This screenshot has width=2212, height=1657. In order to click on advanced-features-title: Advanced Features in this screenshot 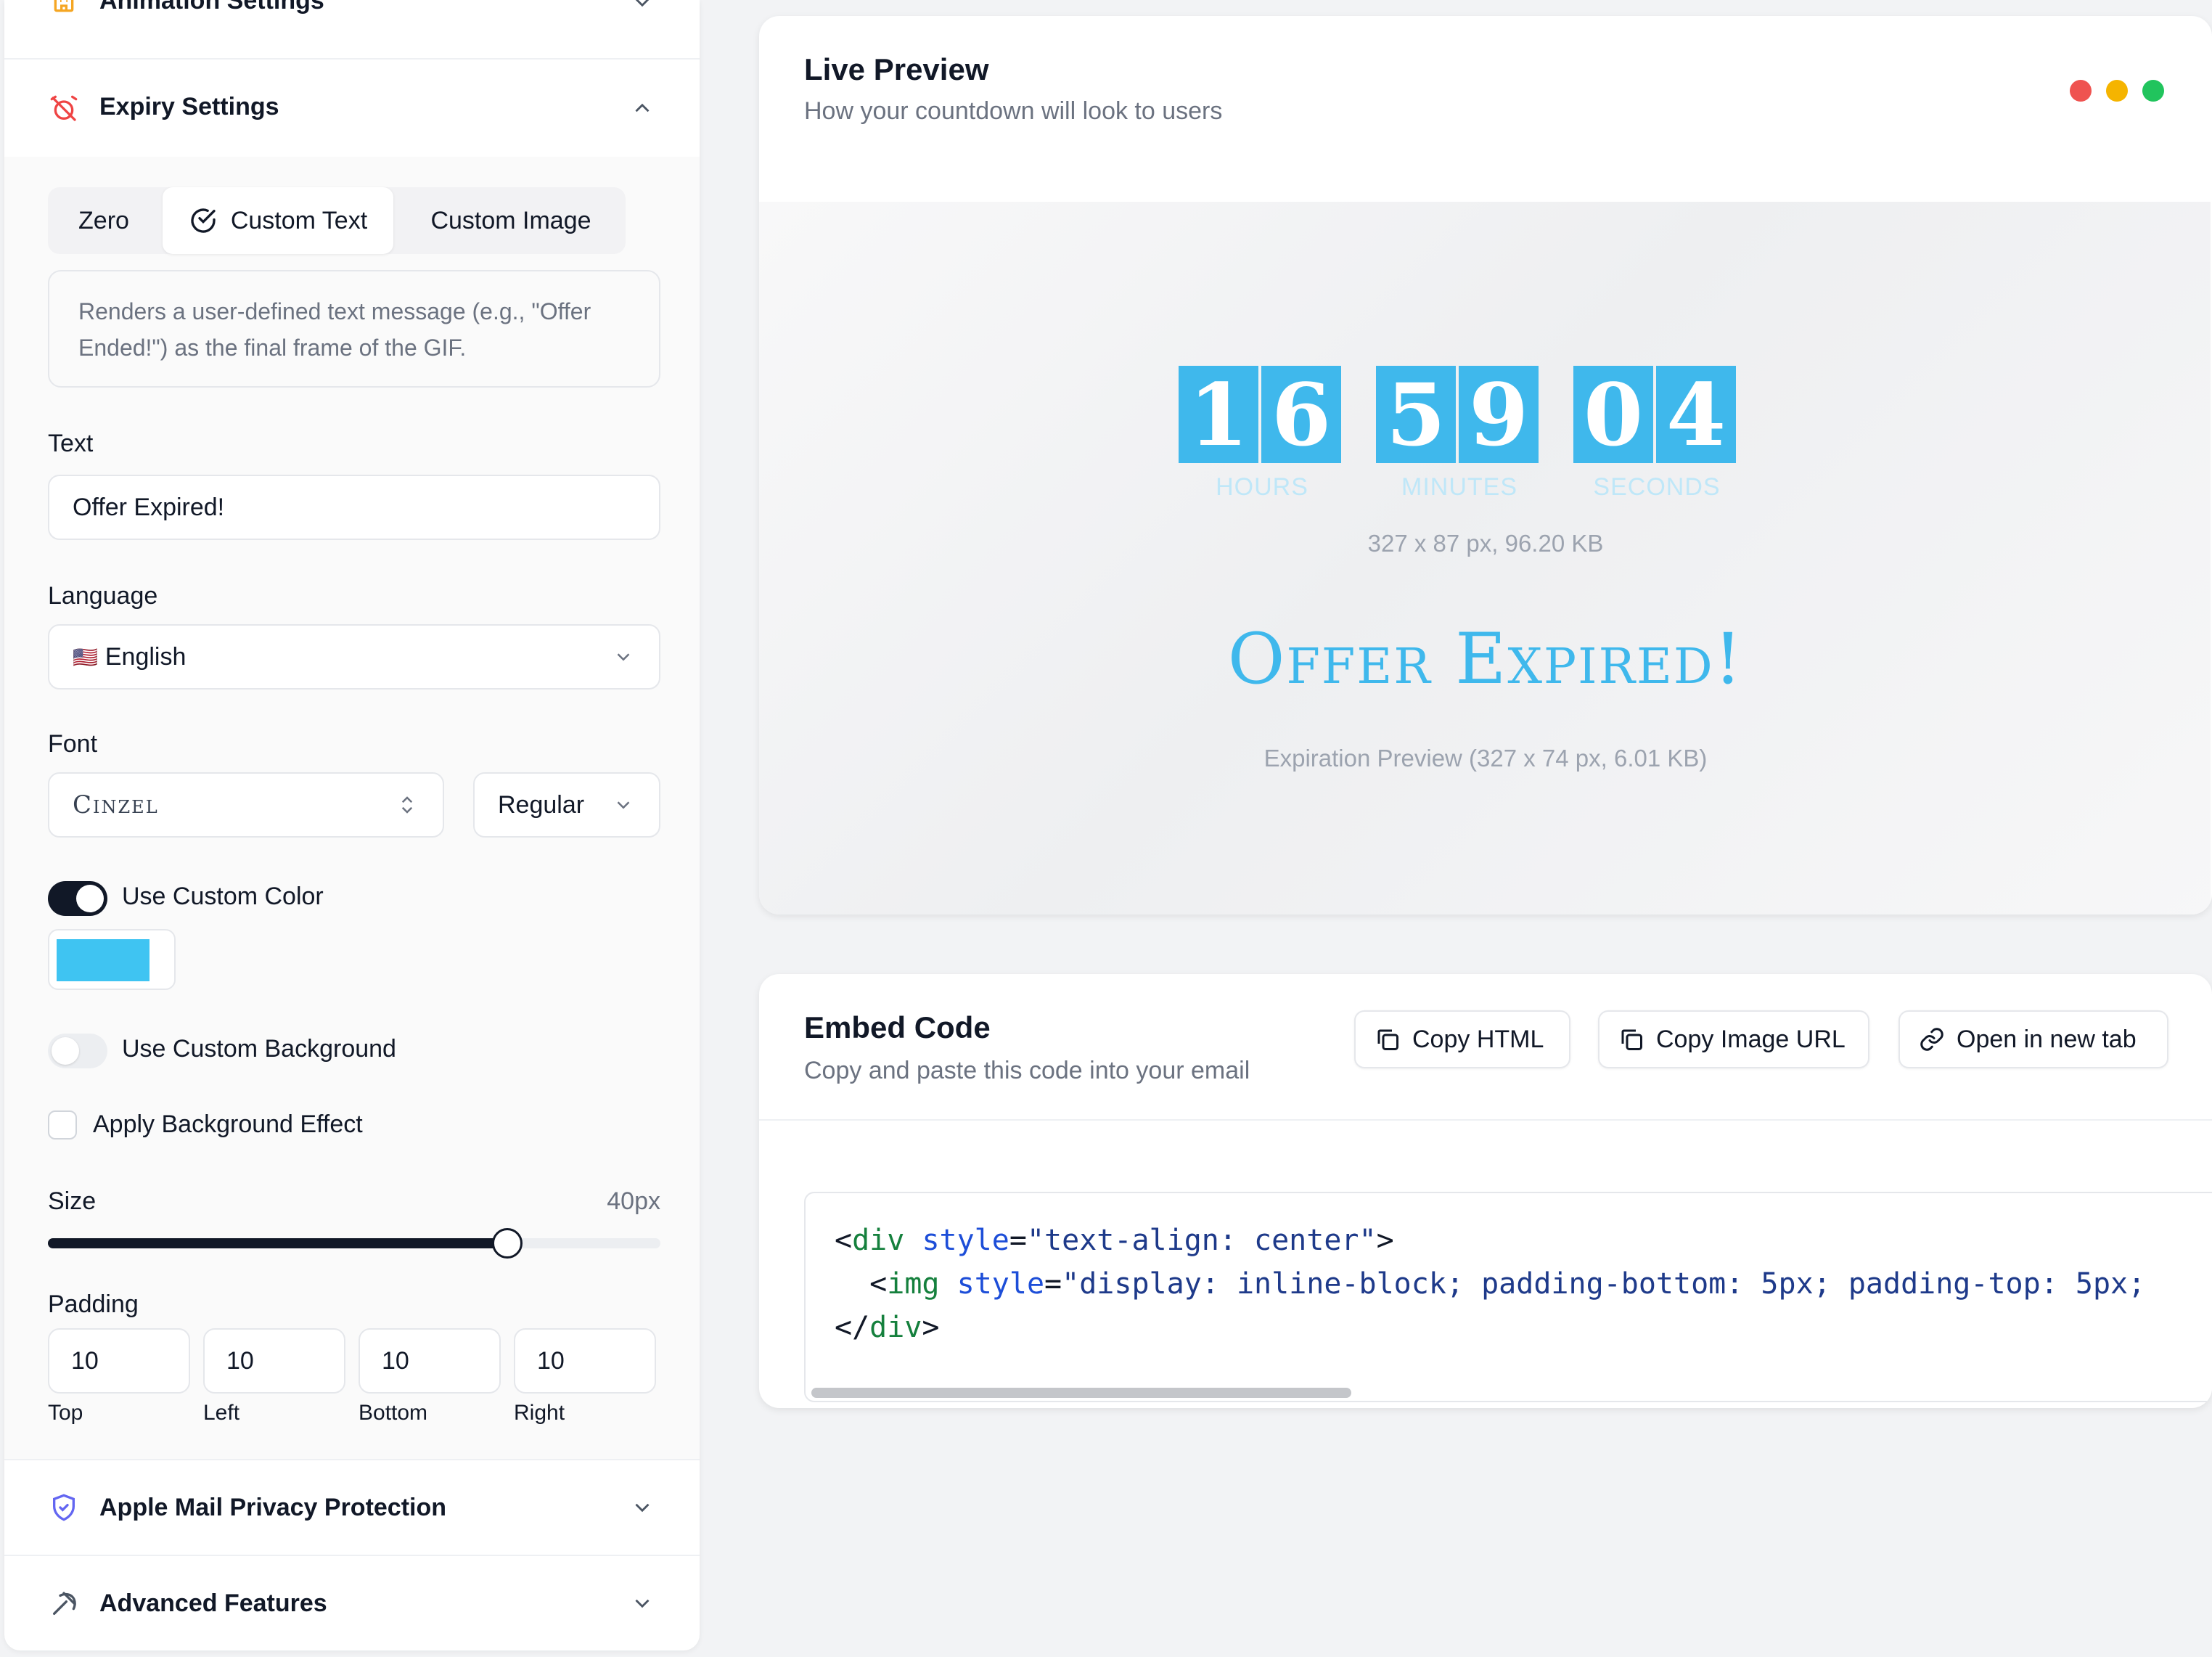, I will do `click(213, 1603)`.